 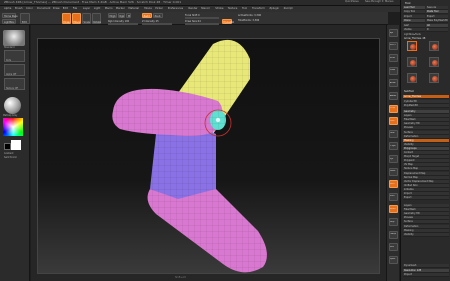 What do you see at coordinates (9, 21) in the screenshot?
I see `lightbox-button: LightBox` at bounding box center [9, 21].